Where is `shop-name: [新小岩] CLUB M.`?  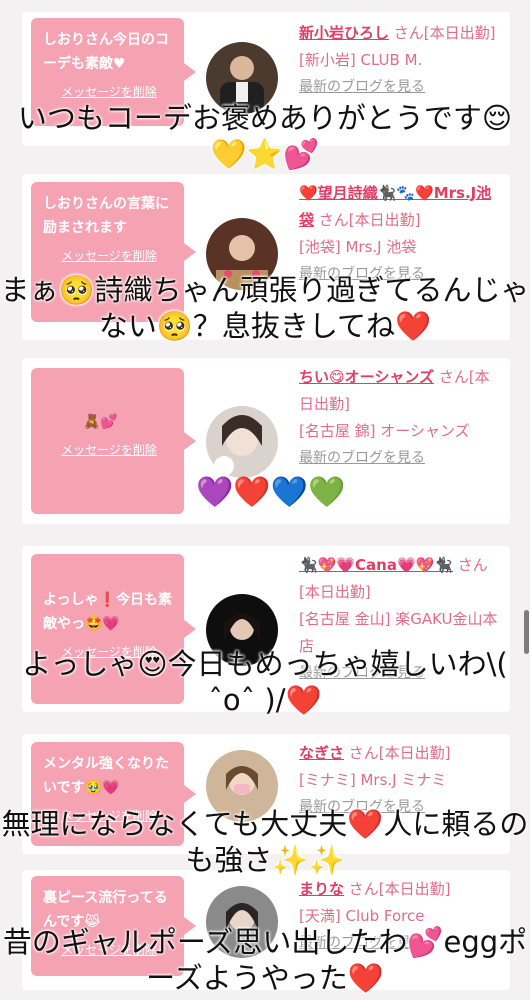 shop-name: [新小岩] CLUB M. is located at coordinates (361, 60).